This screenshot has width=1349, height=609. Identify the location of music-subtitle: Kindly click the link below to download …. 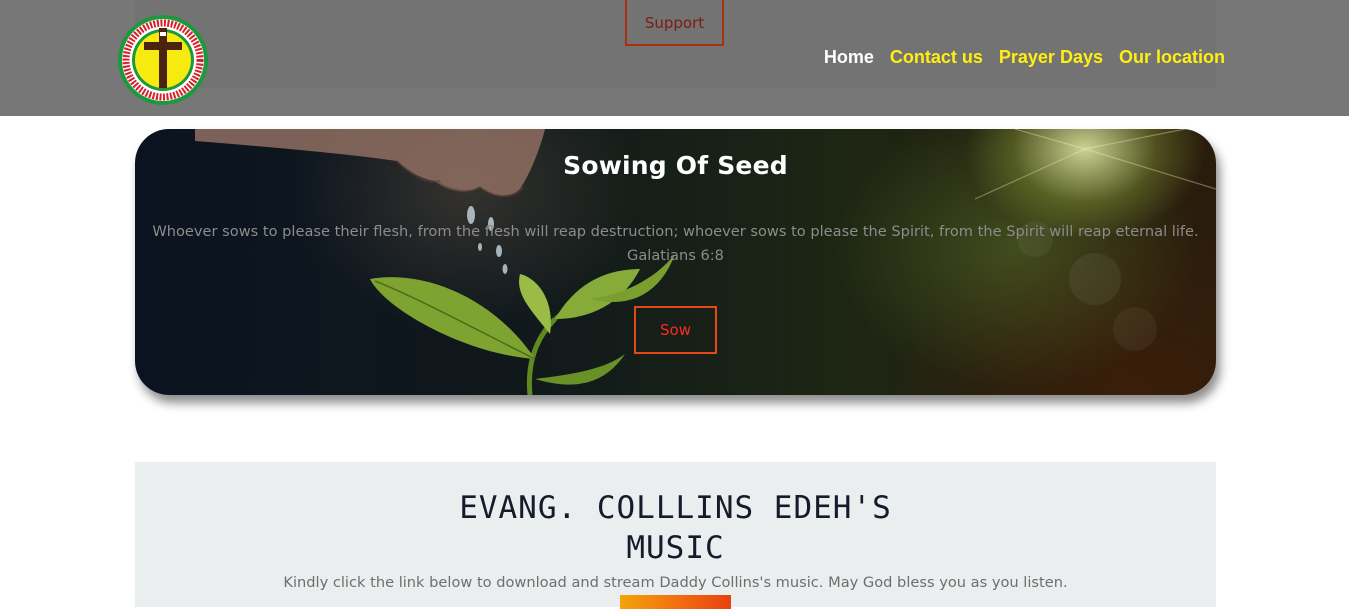
(675, 582).